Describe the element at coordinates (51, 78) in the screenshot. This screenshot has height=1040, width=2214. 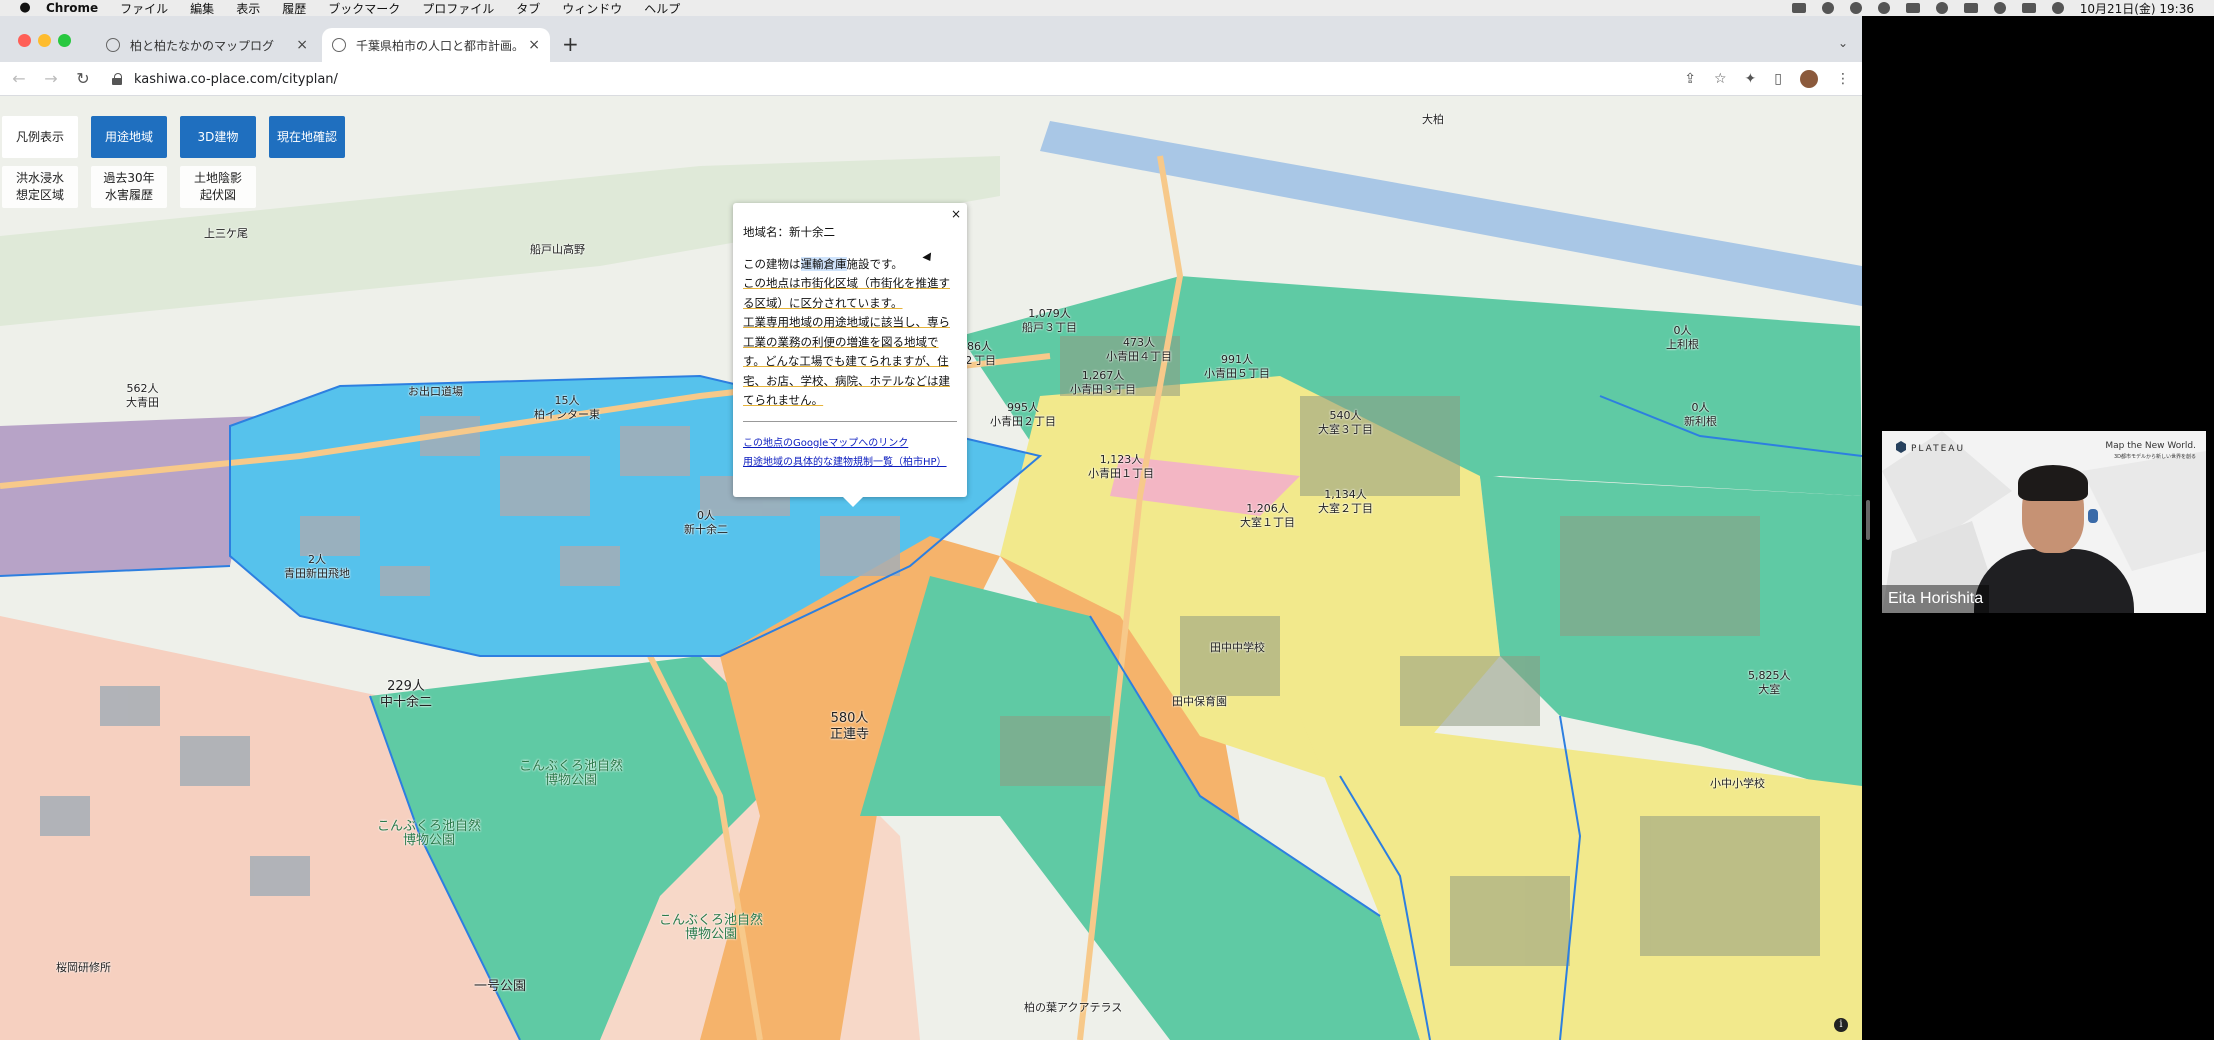
I see `forward-button: →` at that location.